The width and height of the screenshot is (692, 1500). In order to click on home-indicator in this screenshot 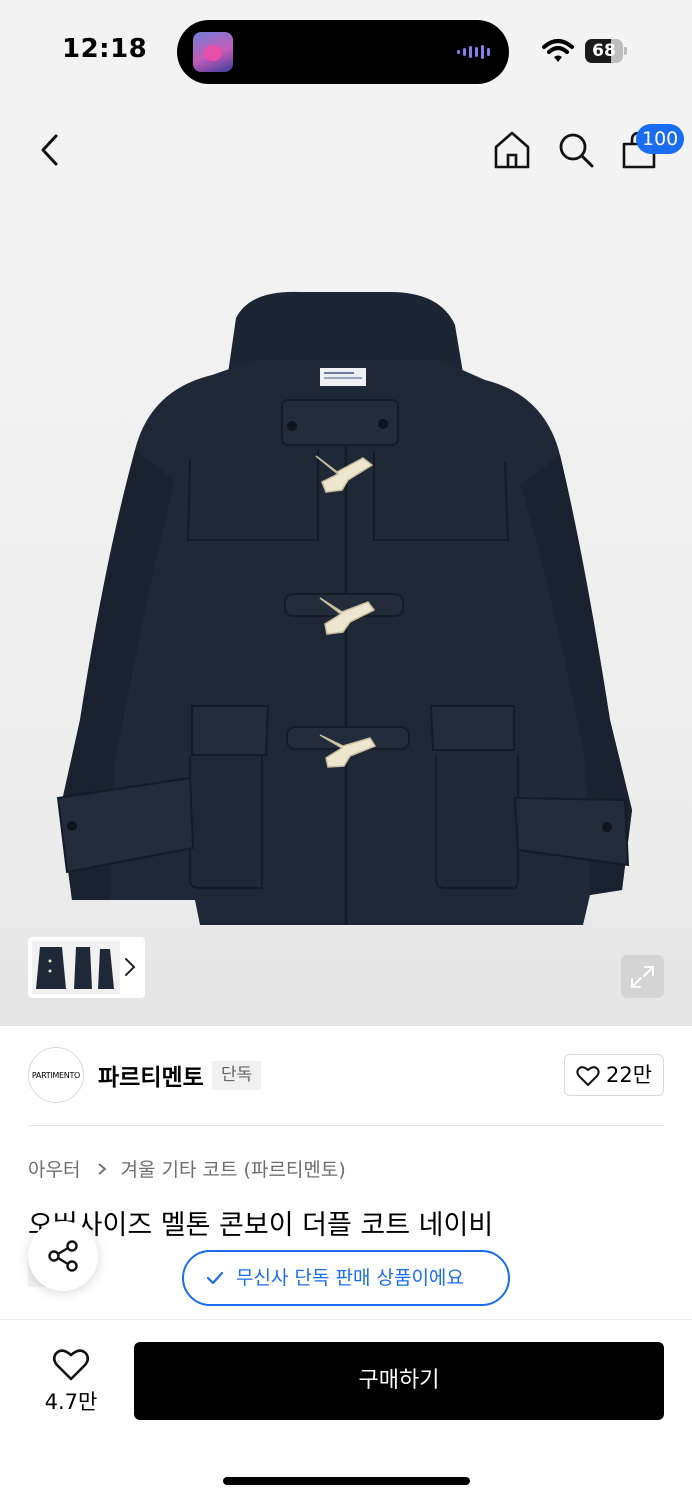, I will do `click(346, 1481)`.